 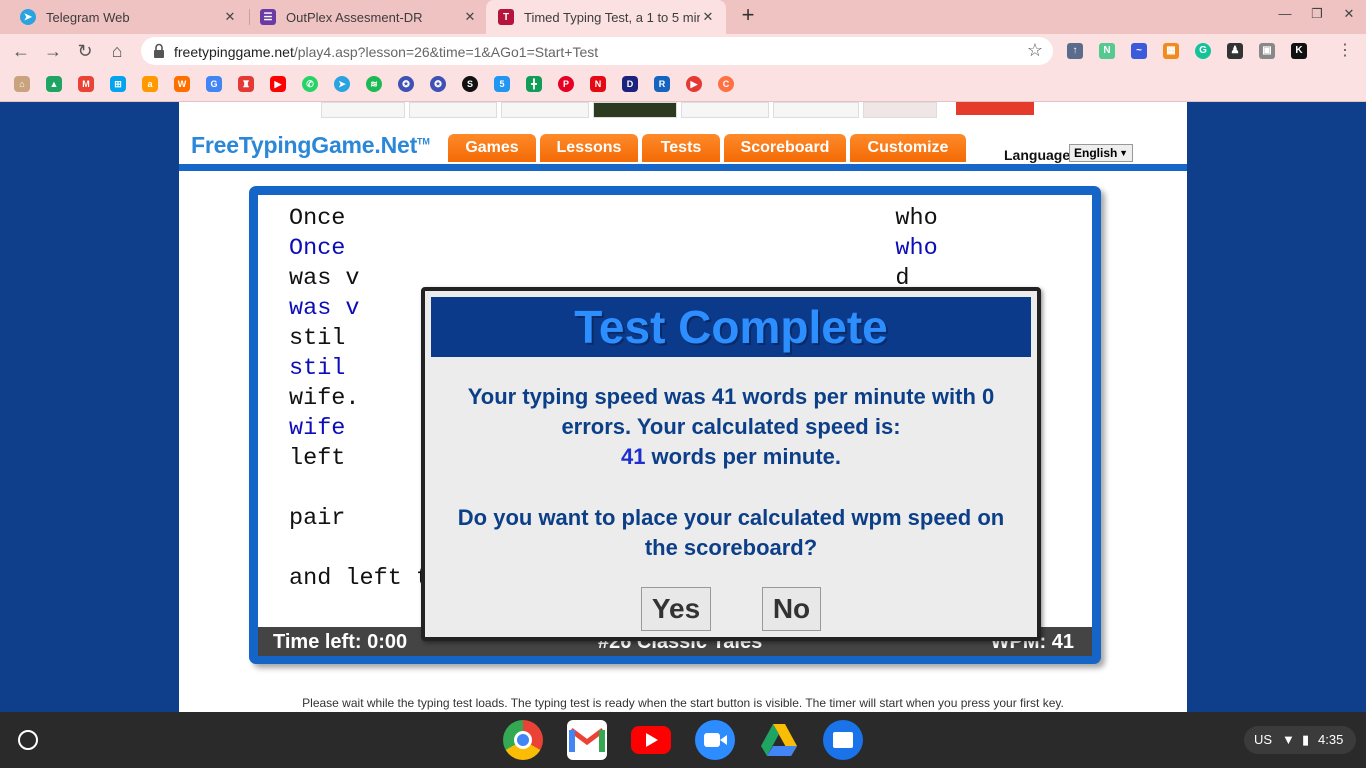 What do you see at coordinates (214, 84) in the screenshot?
I see `bookmark-translate-icon: G` at bounding box center [214, 84].